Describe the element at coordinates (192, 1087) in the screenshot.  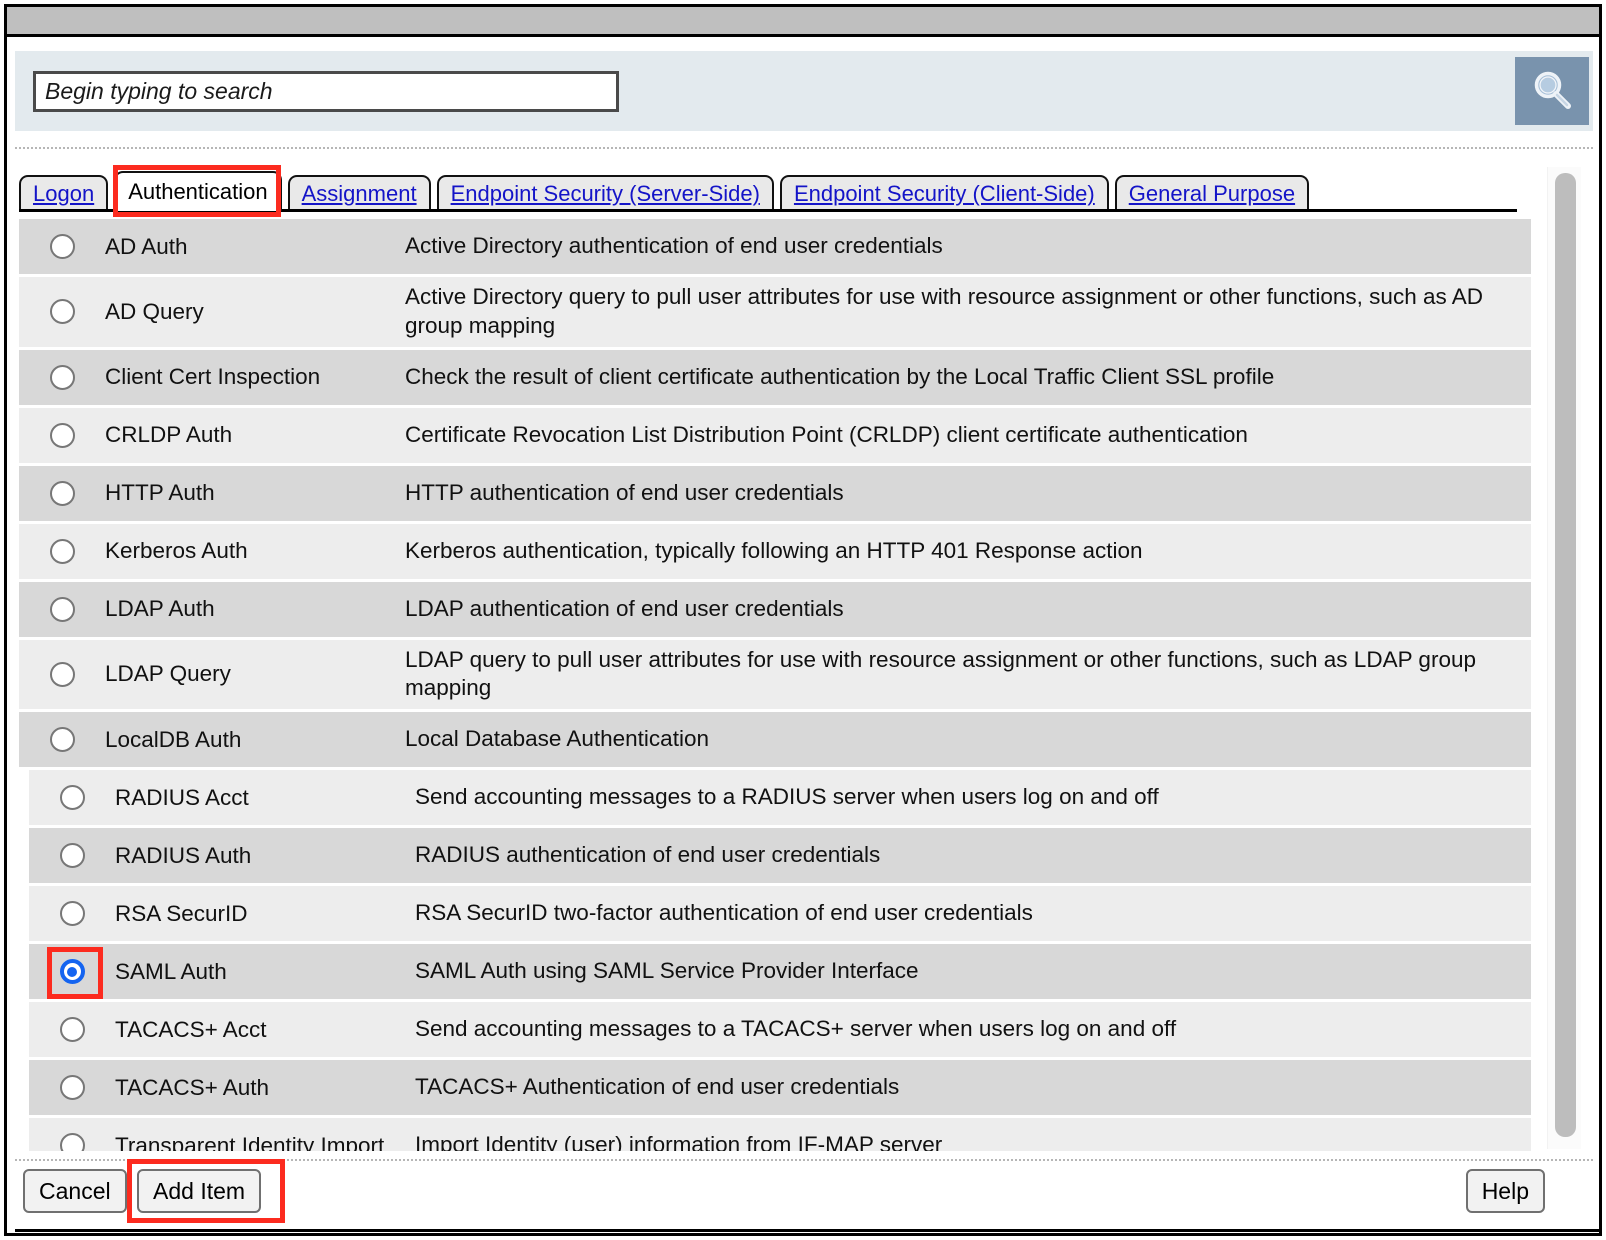
I see `item-name: TACACS+ Auth` at that location.